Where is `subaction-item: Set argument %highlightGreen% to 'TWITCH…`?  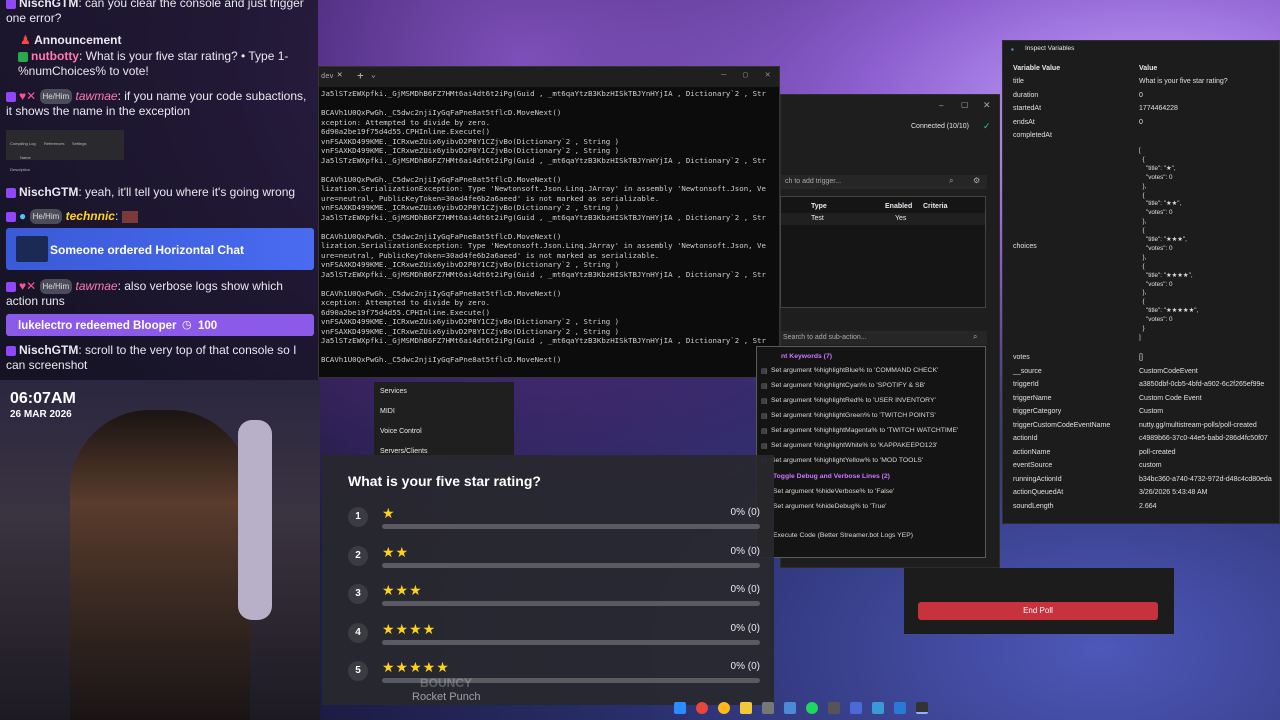 subaction-item: Set argument %highlightGreen% to 'TWITCH… is located at coordinates (853, 415).